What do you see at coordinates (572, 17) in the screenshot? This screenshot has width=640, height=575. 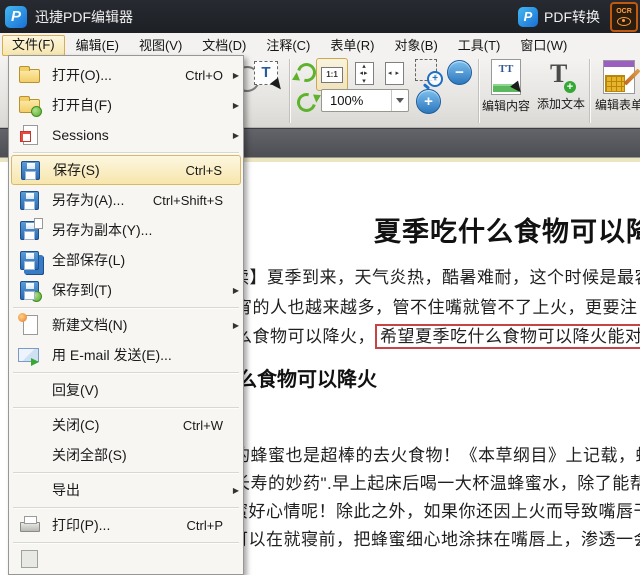 I see `pdf-convert-button: PDF转换` at bounding box center [572, 17].